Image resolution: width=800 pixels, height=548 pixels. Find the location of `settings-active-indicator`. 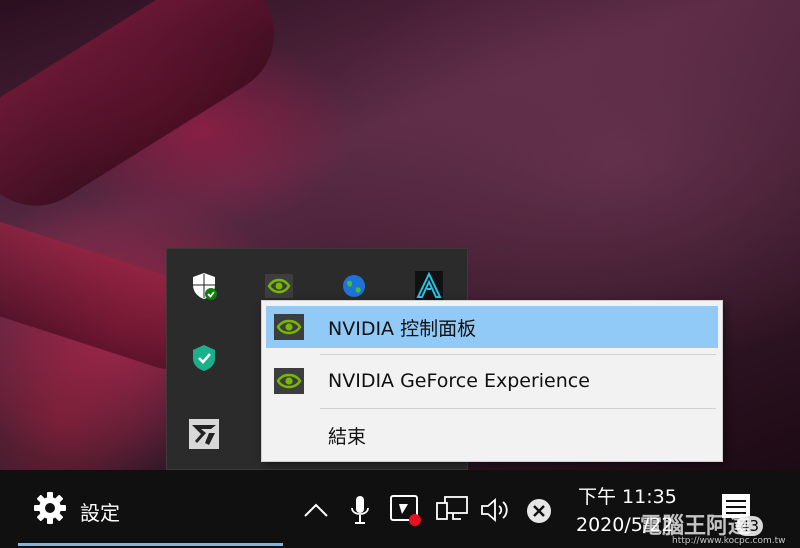

settings-active-indicator is located at coordinates (150, 544).